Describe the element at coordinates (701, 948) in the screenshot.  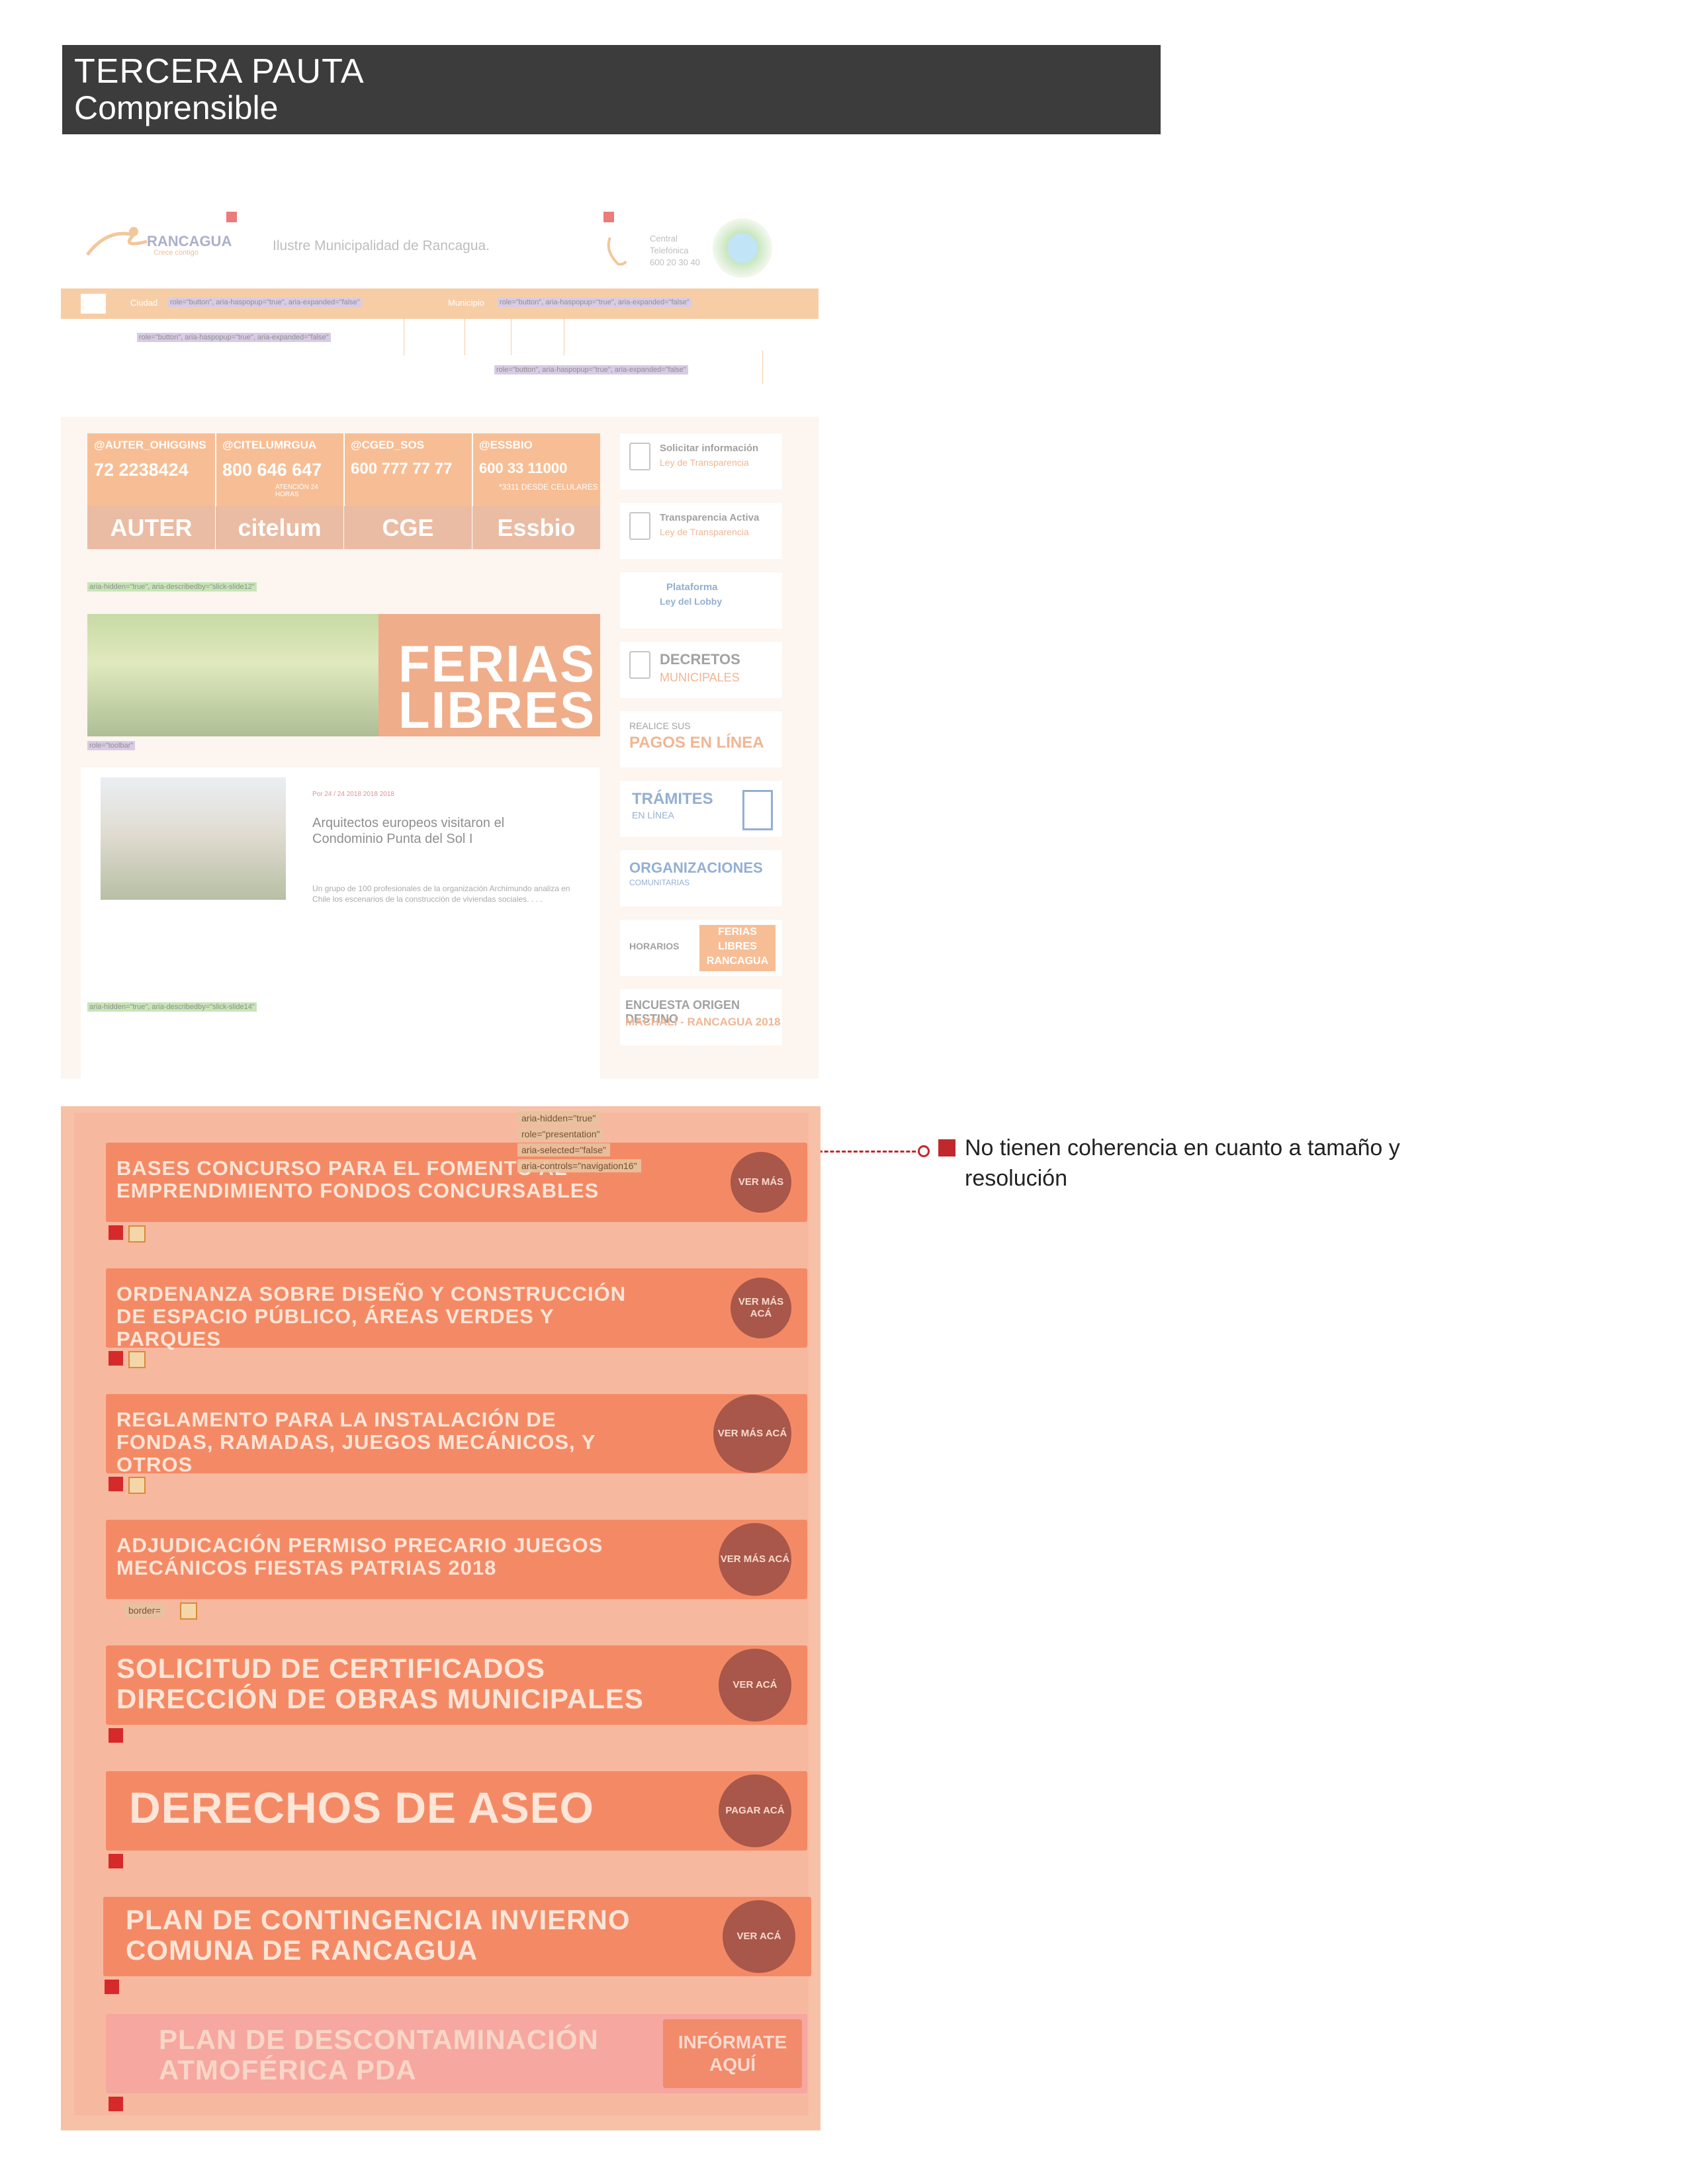
I see `sidebar-item-horarios: HORARIOS FERIAS LIBRES RANCAGUA` at that location.